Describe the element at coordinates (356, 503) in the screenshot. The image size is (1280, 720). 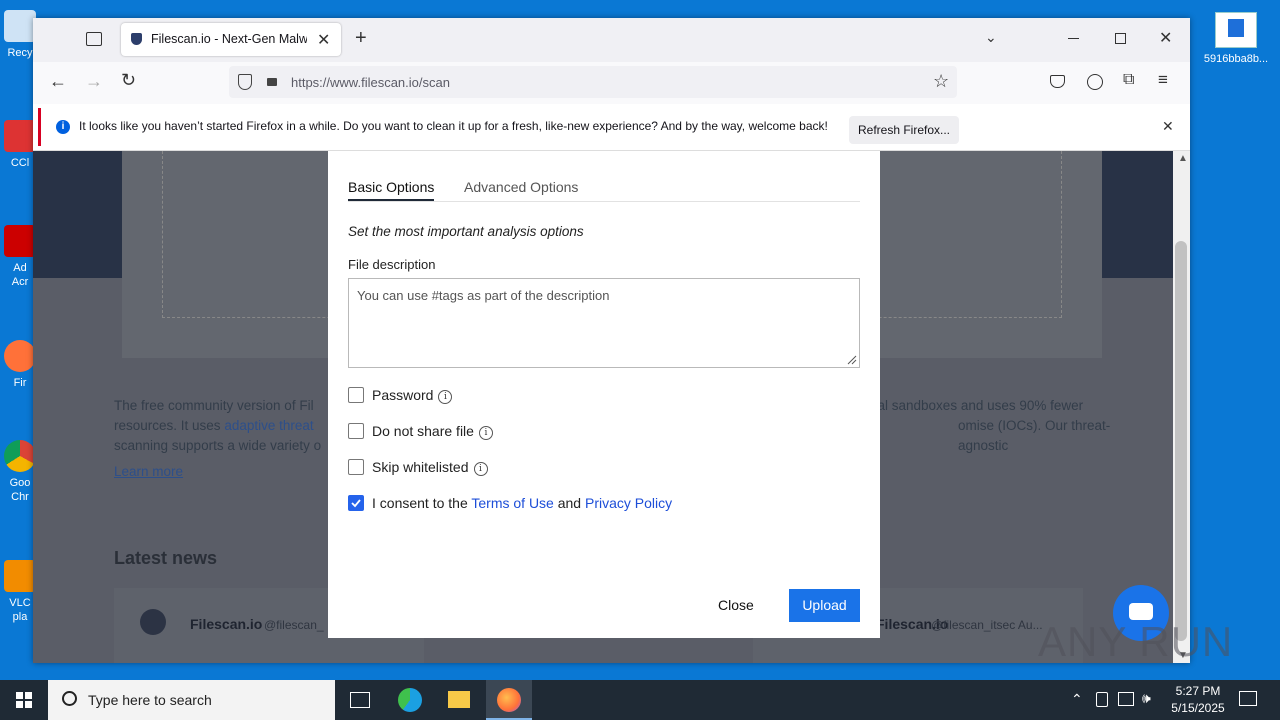
I see `consent-checkbox` at that location.